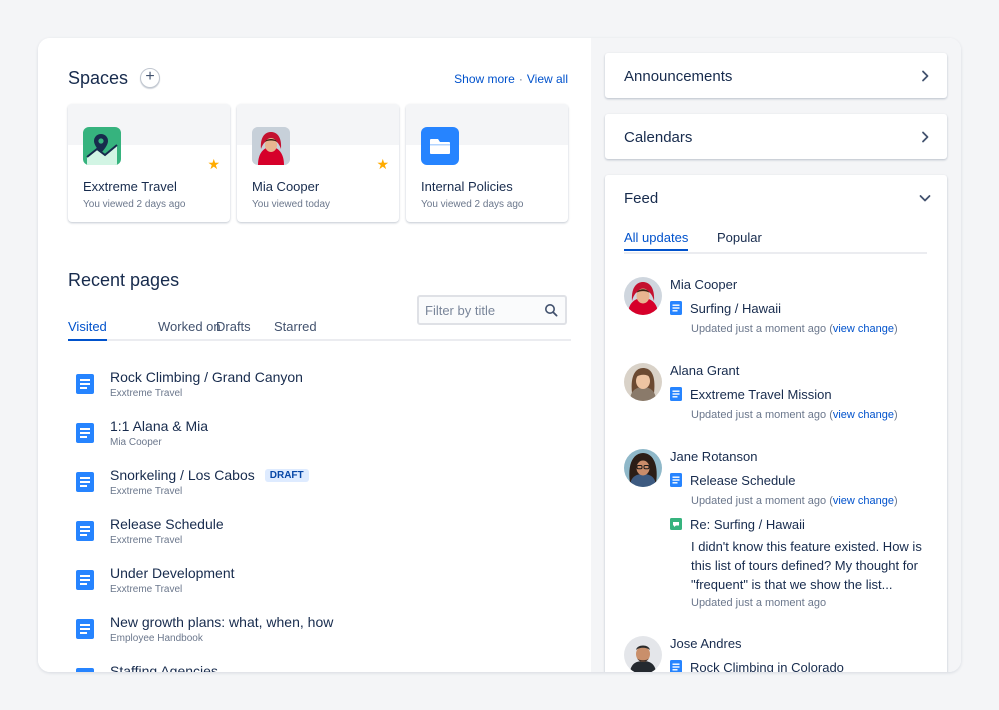  Describe the element at coordinates (925, 198) in the screenshot. I see `chevron-down-icon` at that location.